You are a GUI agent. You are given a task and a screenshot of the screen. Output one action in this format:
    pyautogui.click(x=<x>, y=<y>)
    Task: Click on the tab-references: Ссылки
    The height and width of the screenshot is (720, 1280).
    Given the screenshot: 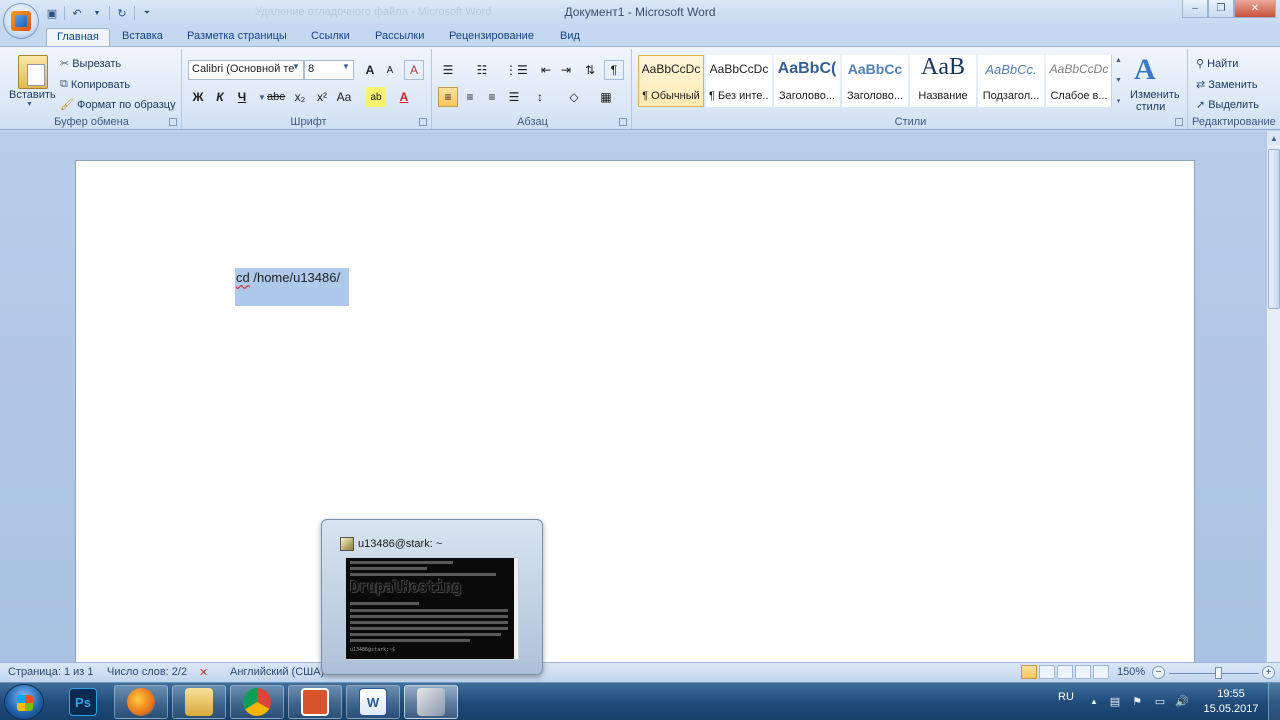 What is the action you would take?
    pyautogui.click(x=330, y=37)
    